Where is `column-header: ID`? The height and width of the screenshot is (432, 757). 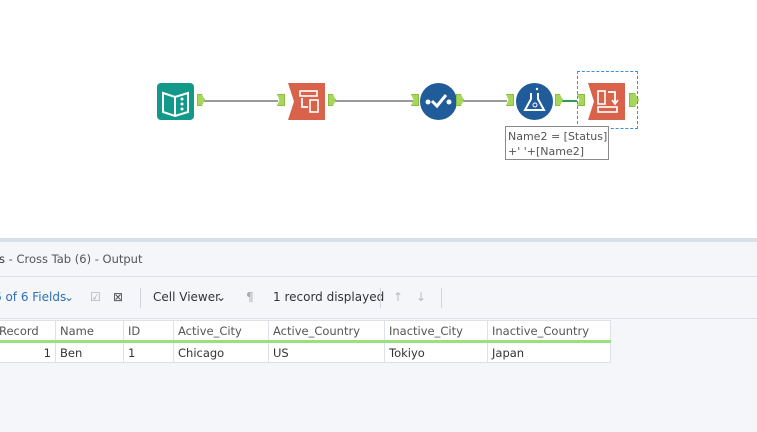
column-header: ID is located at coordinates (148, 331).